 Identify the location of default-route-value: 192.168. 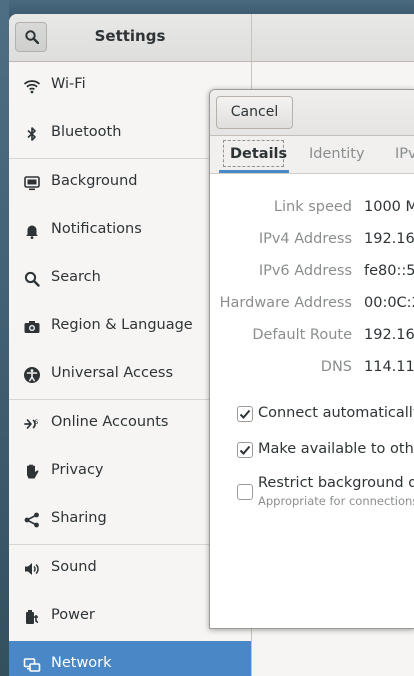
(389, 335).